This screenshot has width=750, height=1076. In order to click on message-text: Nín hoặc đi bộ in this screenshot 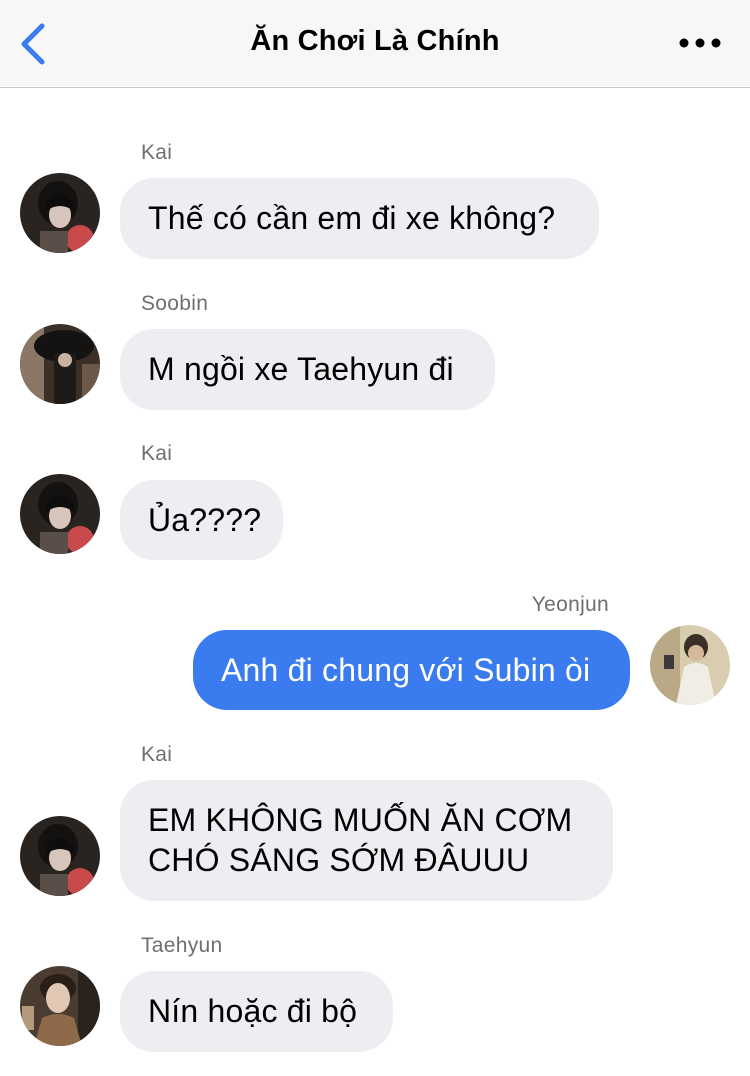, I will do `click(253, 1011)`.